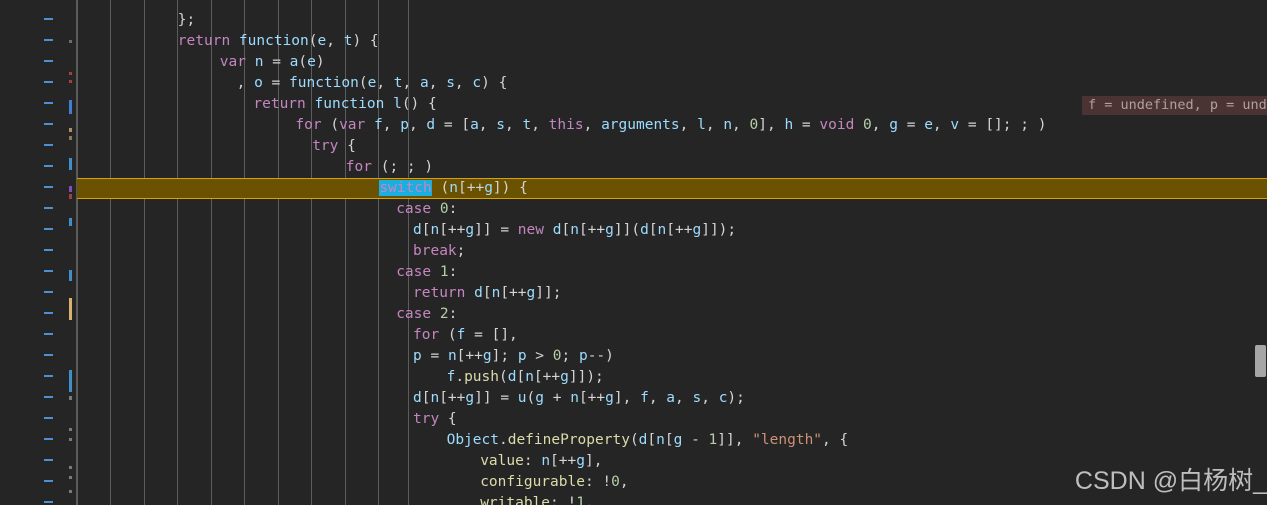  What do you see at coordinates (503, 440) in the screenshot?
I see `code-token: .` at bounding box center [503, 440].